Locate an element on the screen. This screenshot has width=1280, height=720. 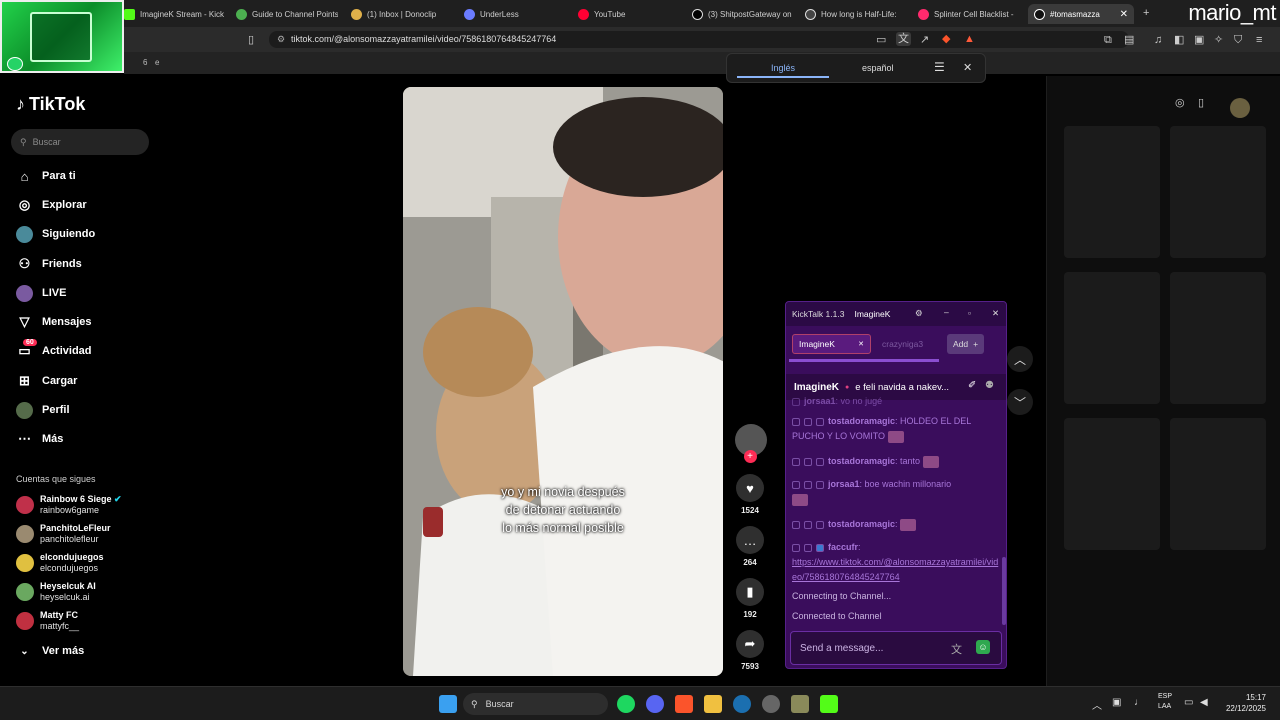
chat-input: Send a message... 文 ☺ is located at coordinates (896, 648).